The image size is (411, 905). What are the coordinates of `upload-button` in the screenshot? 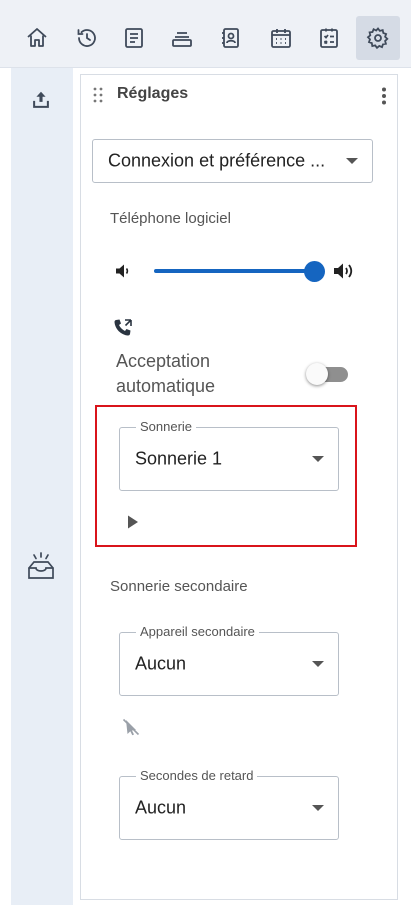 It's located at (41, 100).